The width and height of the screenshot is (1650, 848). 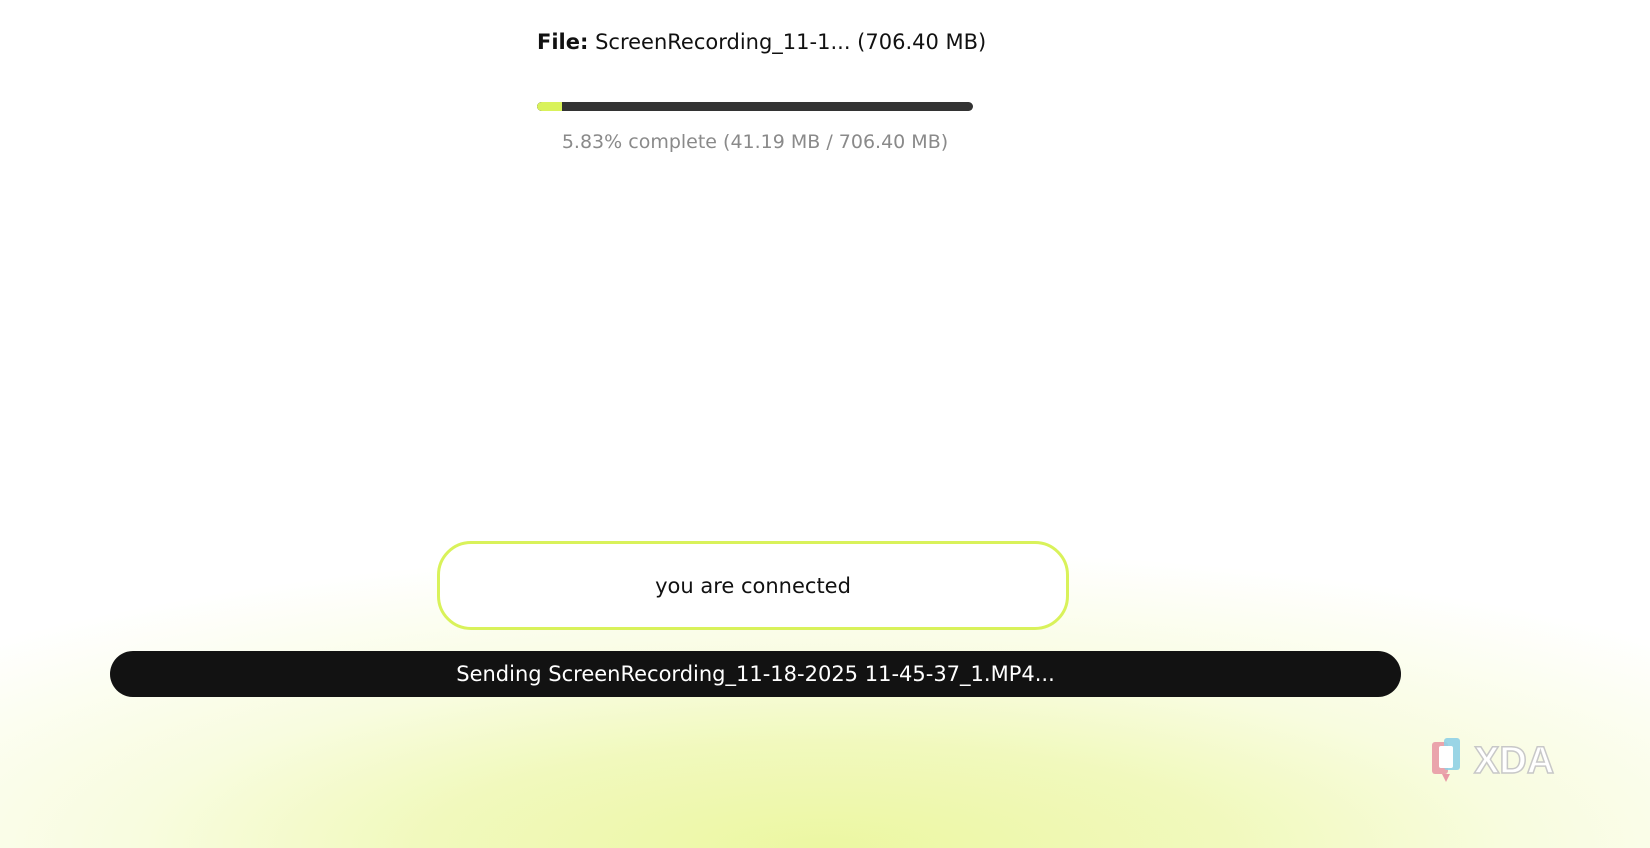 I want to click on xda-logo: XDA, so click(x=1506, y=760).